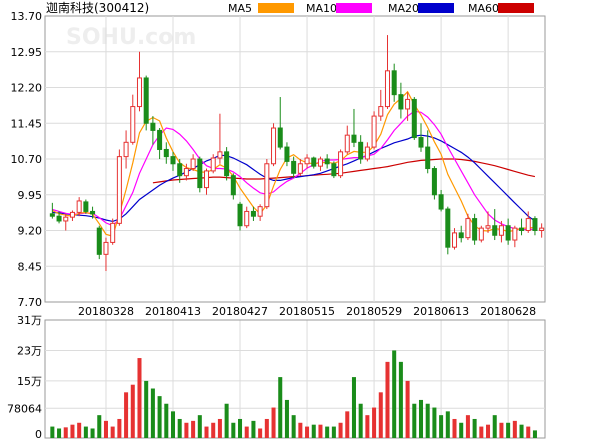 The width and height of the screenshot is (600, 444). Describe the element at coordinates (173, 311) in the screenshot. I see `x-tick-label: 20180413` at that location.